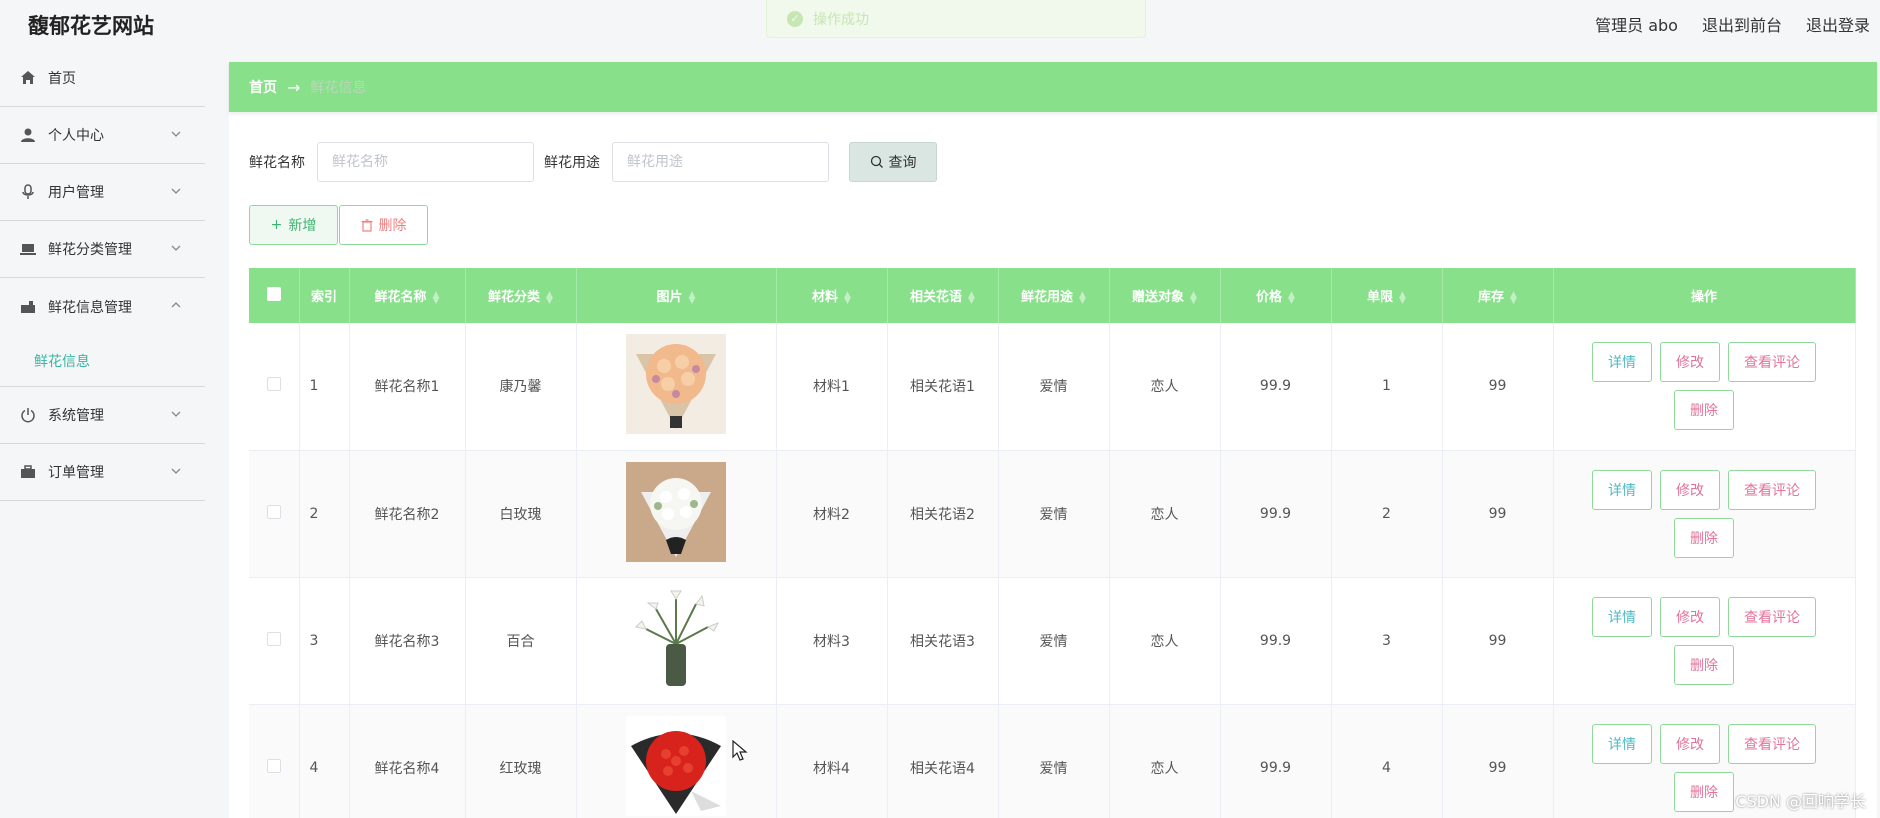 This screenshot has width=1880, height=818. Describe the element at coordinates (366, 225) in the screenshot. I see `trash-icon` at that location.